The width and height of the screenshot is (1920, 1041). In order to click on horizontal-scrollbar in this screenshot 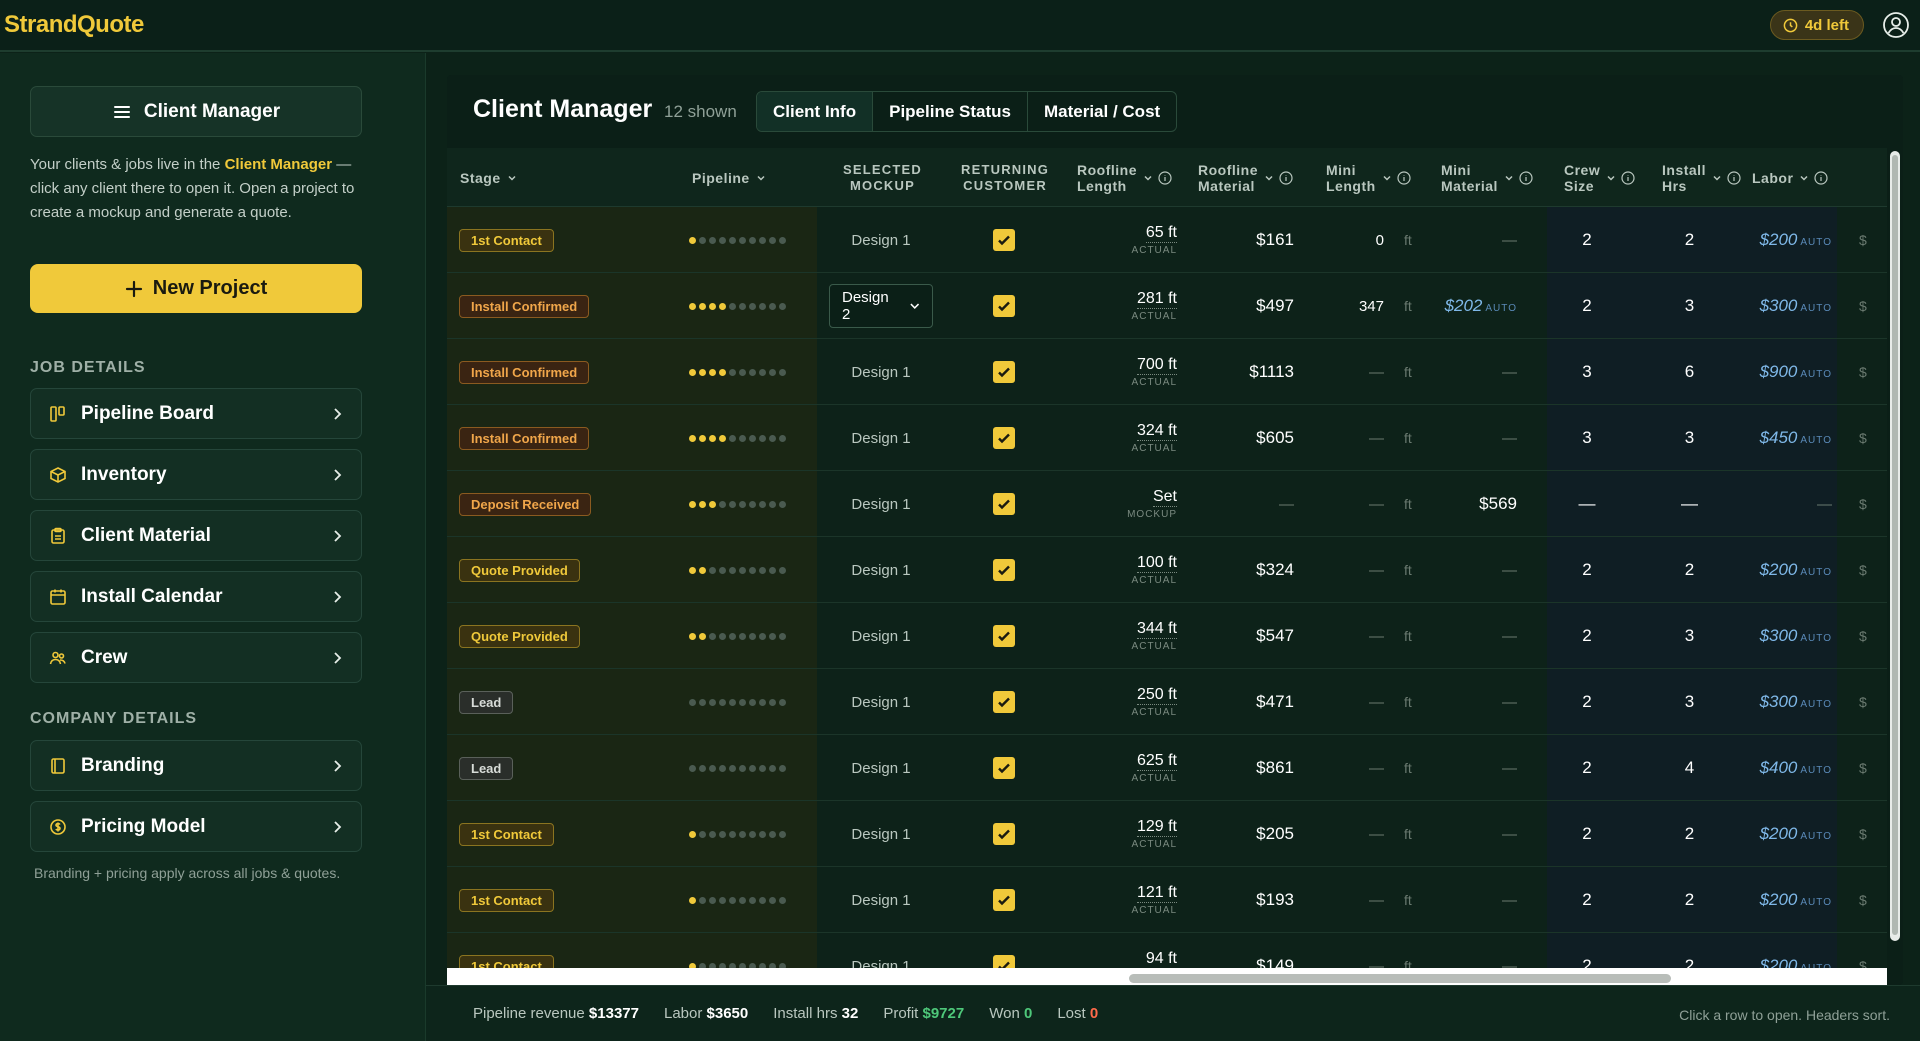, I will do `click(1167, 976)`.